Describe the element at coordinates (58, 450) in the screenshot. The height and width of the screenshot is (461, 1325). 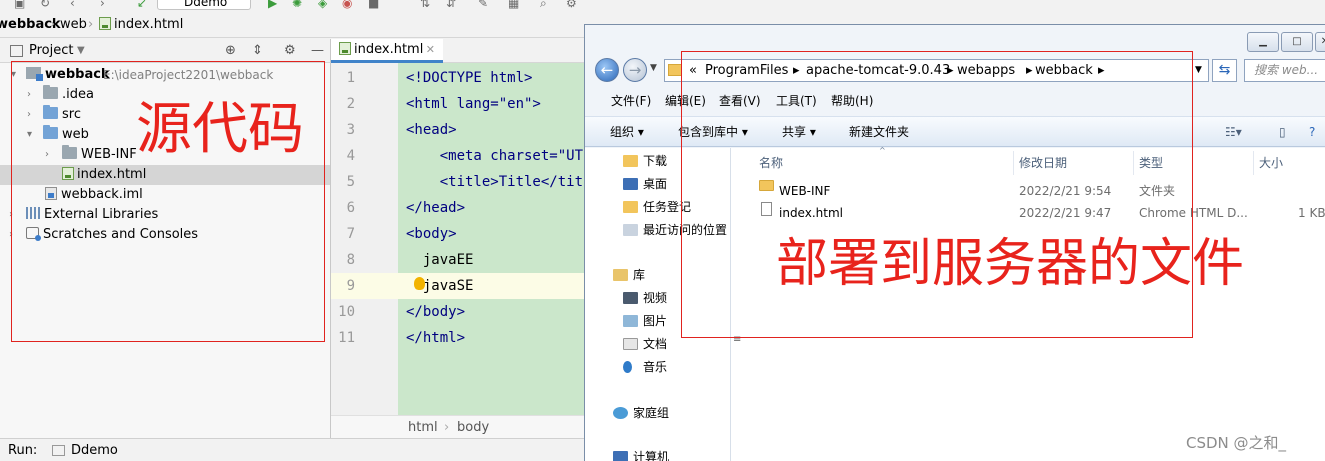
I see `tomcat-icon` at that location.